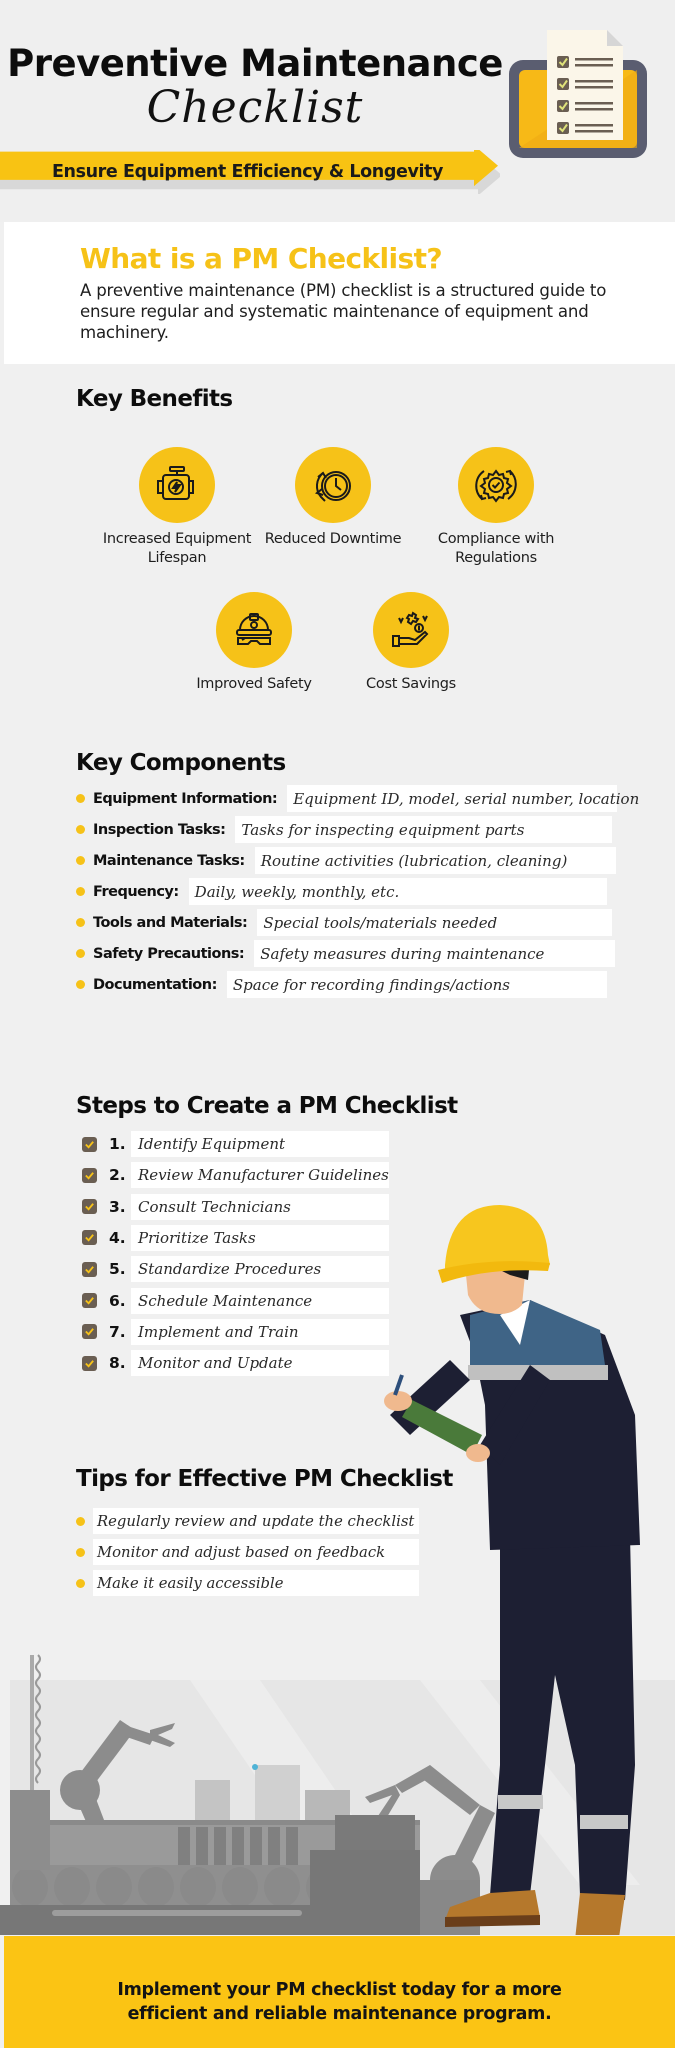 This screenshot has height=2048, width=675. I want to click on step-number: 7., so click(117, 1331).